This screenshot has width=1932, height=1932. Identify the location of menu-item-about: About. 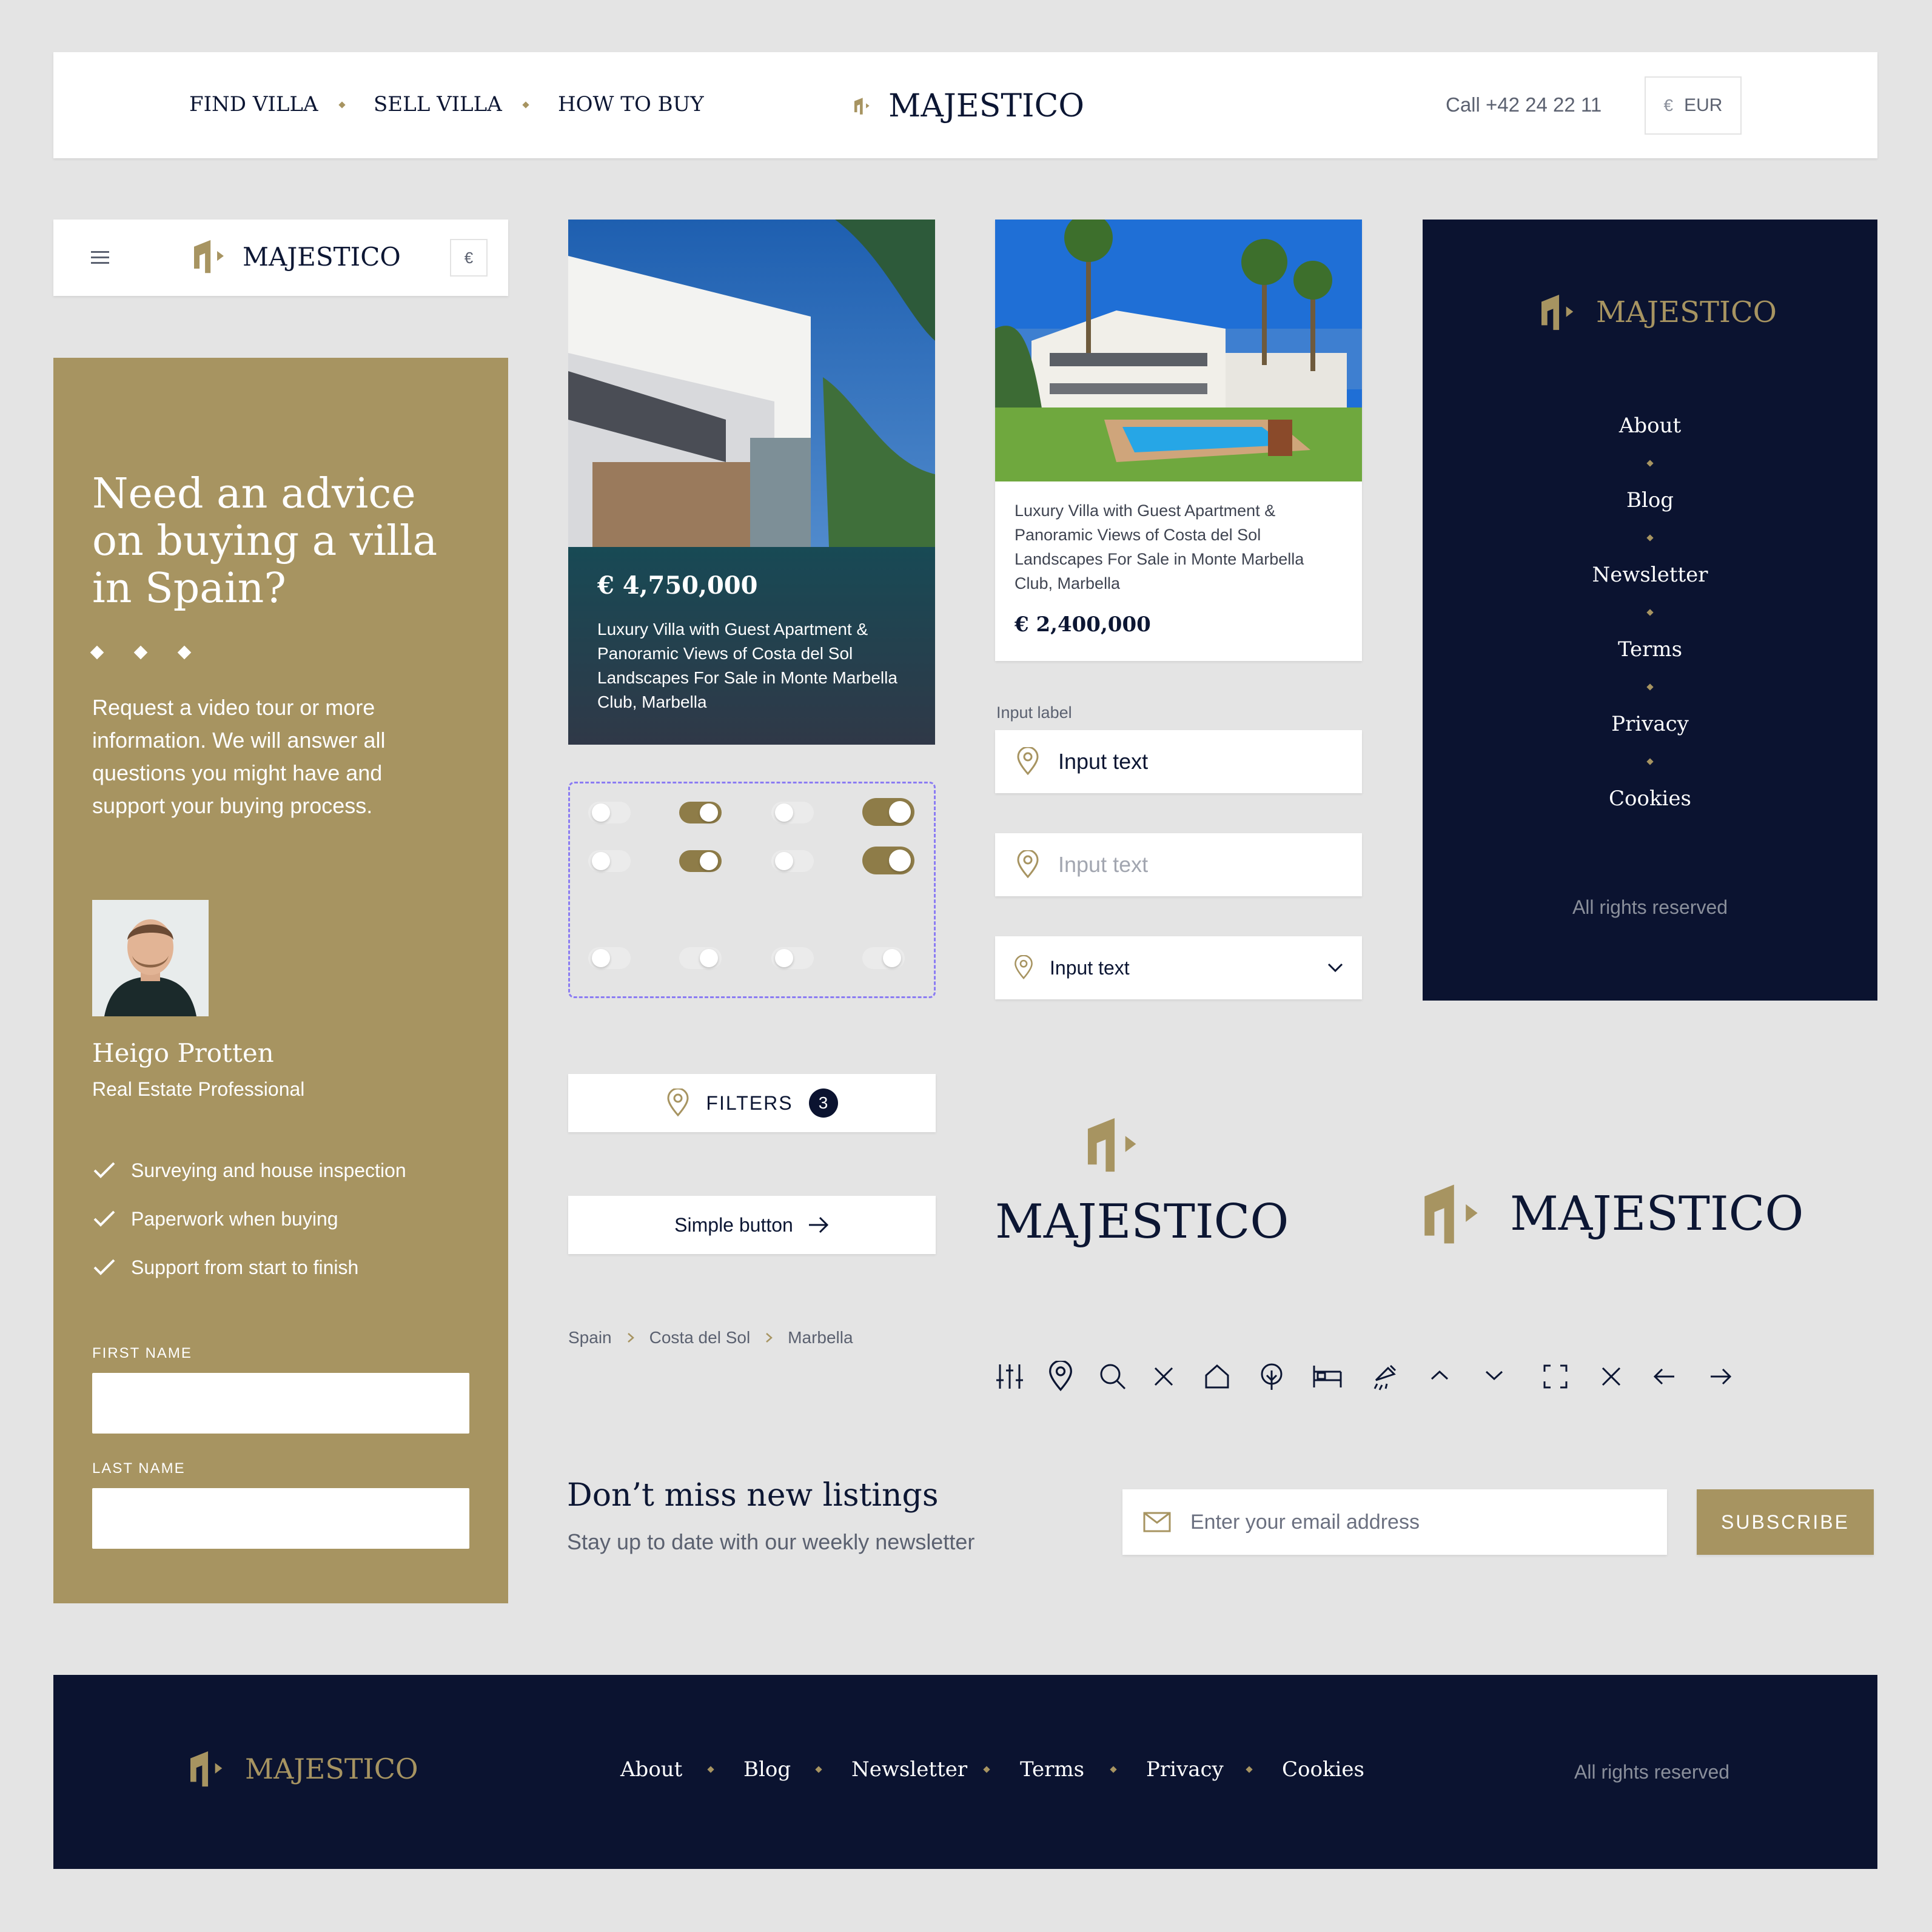
(1650, 426).